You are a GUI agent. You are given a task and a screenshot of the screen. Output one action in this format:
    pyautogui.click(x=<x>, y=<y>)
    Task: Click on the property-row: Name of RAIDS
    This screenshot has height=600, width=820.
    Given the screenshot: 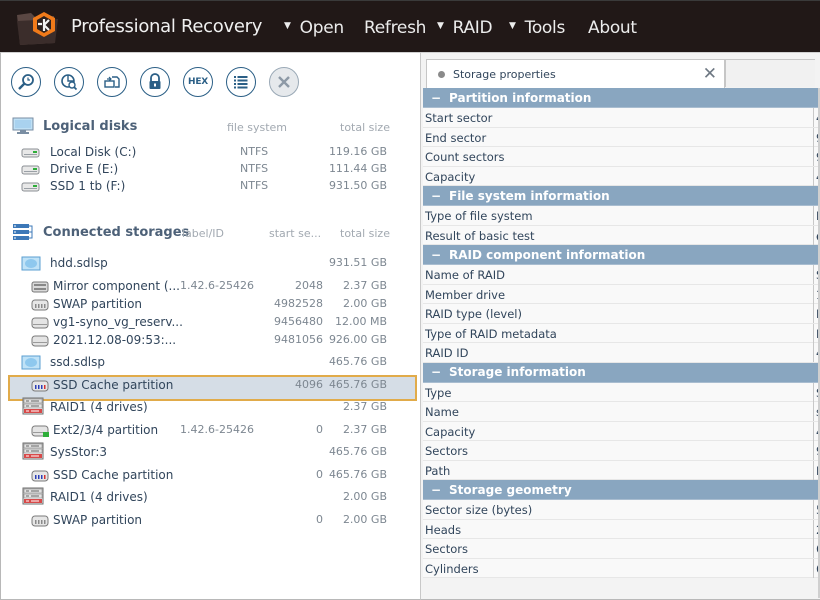 What is the action you would take?
    pyautogui.click(x=621, y=275)
    